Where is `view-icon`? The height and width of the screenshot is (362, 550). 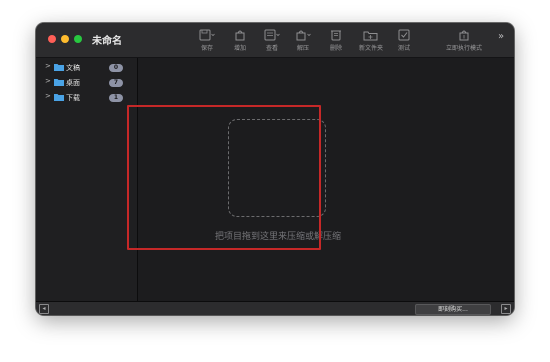
view-icon is located at coordinates (272, 35).